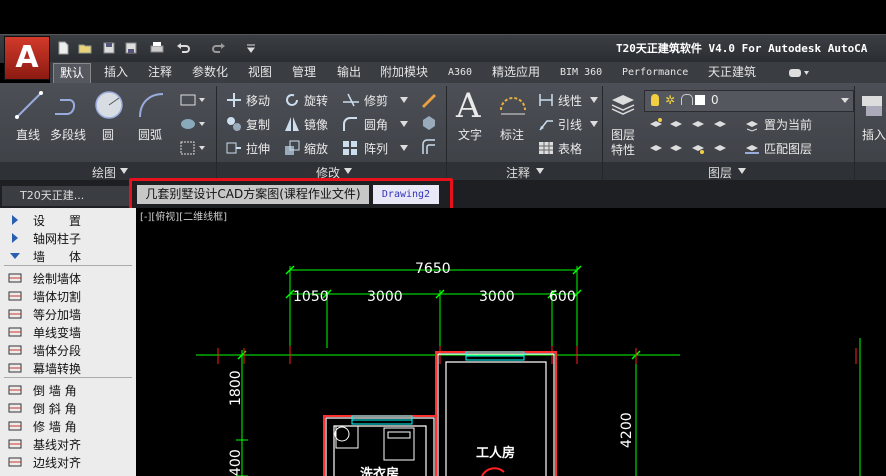 The height and width of the screenshot is (476, 886). Describe the element at coordinates (404, 100) in the screenshot. I see `trim-dropdown-icon` at that location.